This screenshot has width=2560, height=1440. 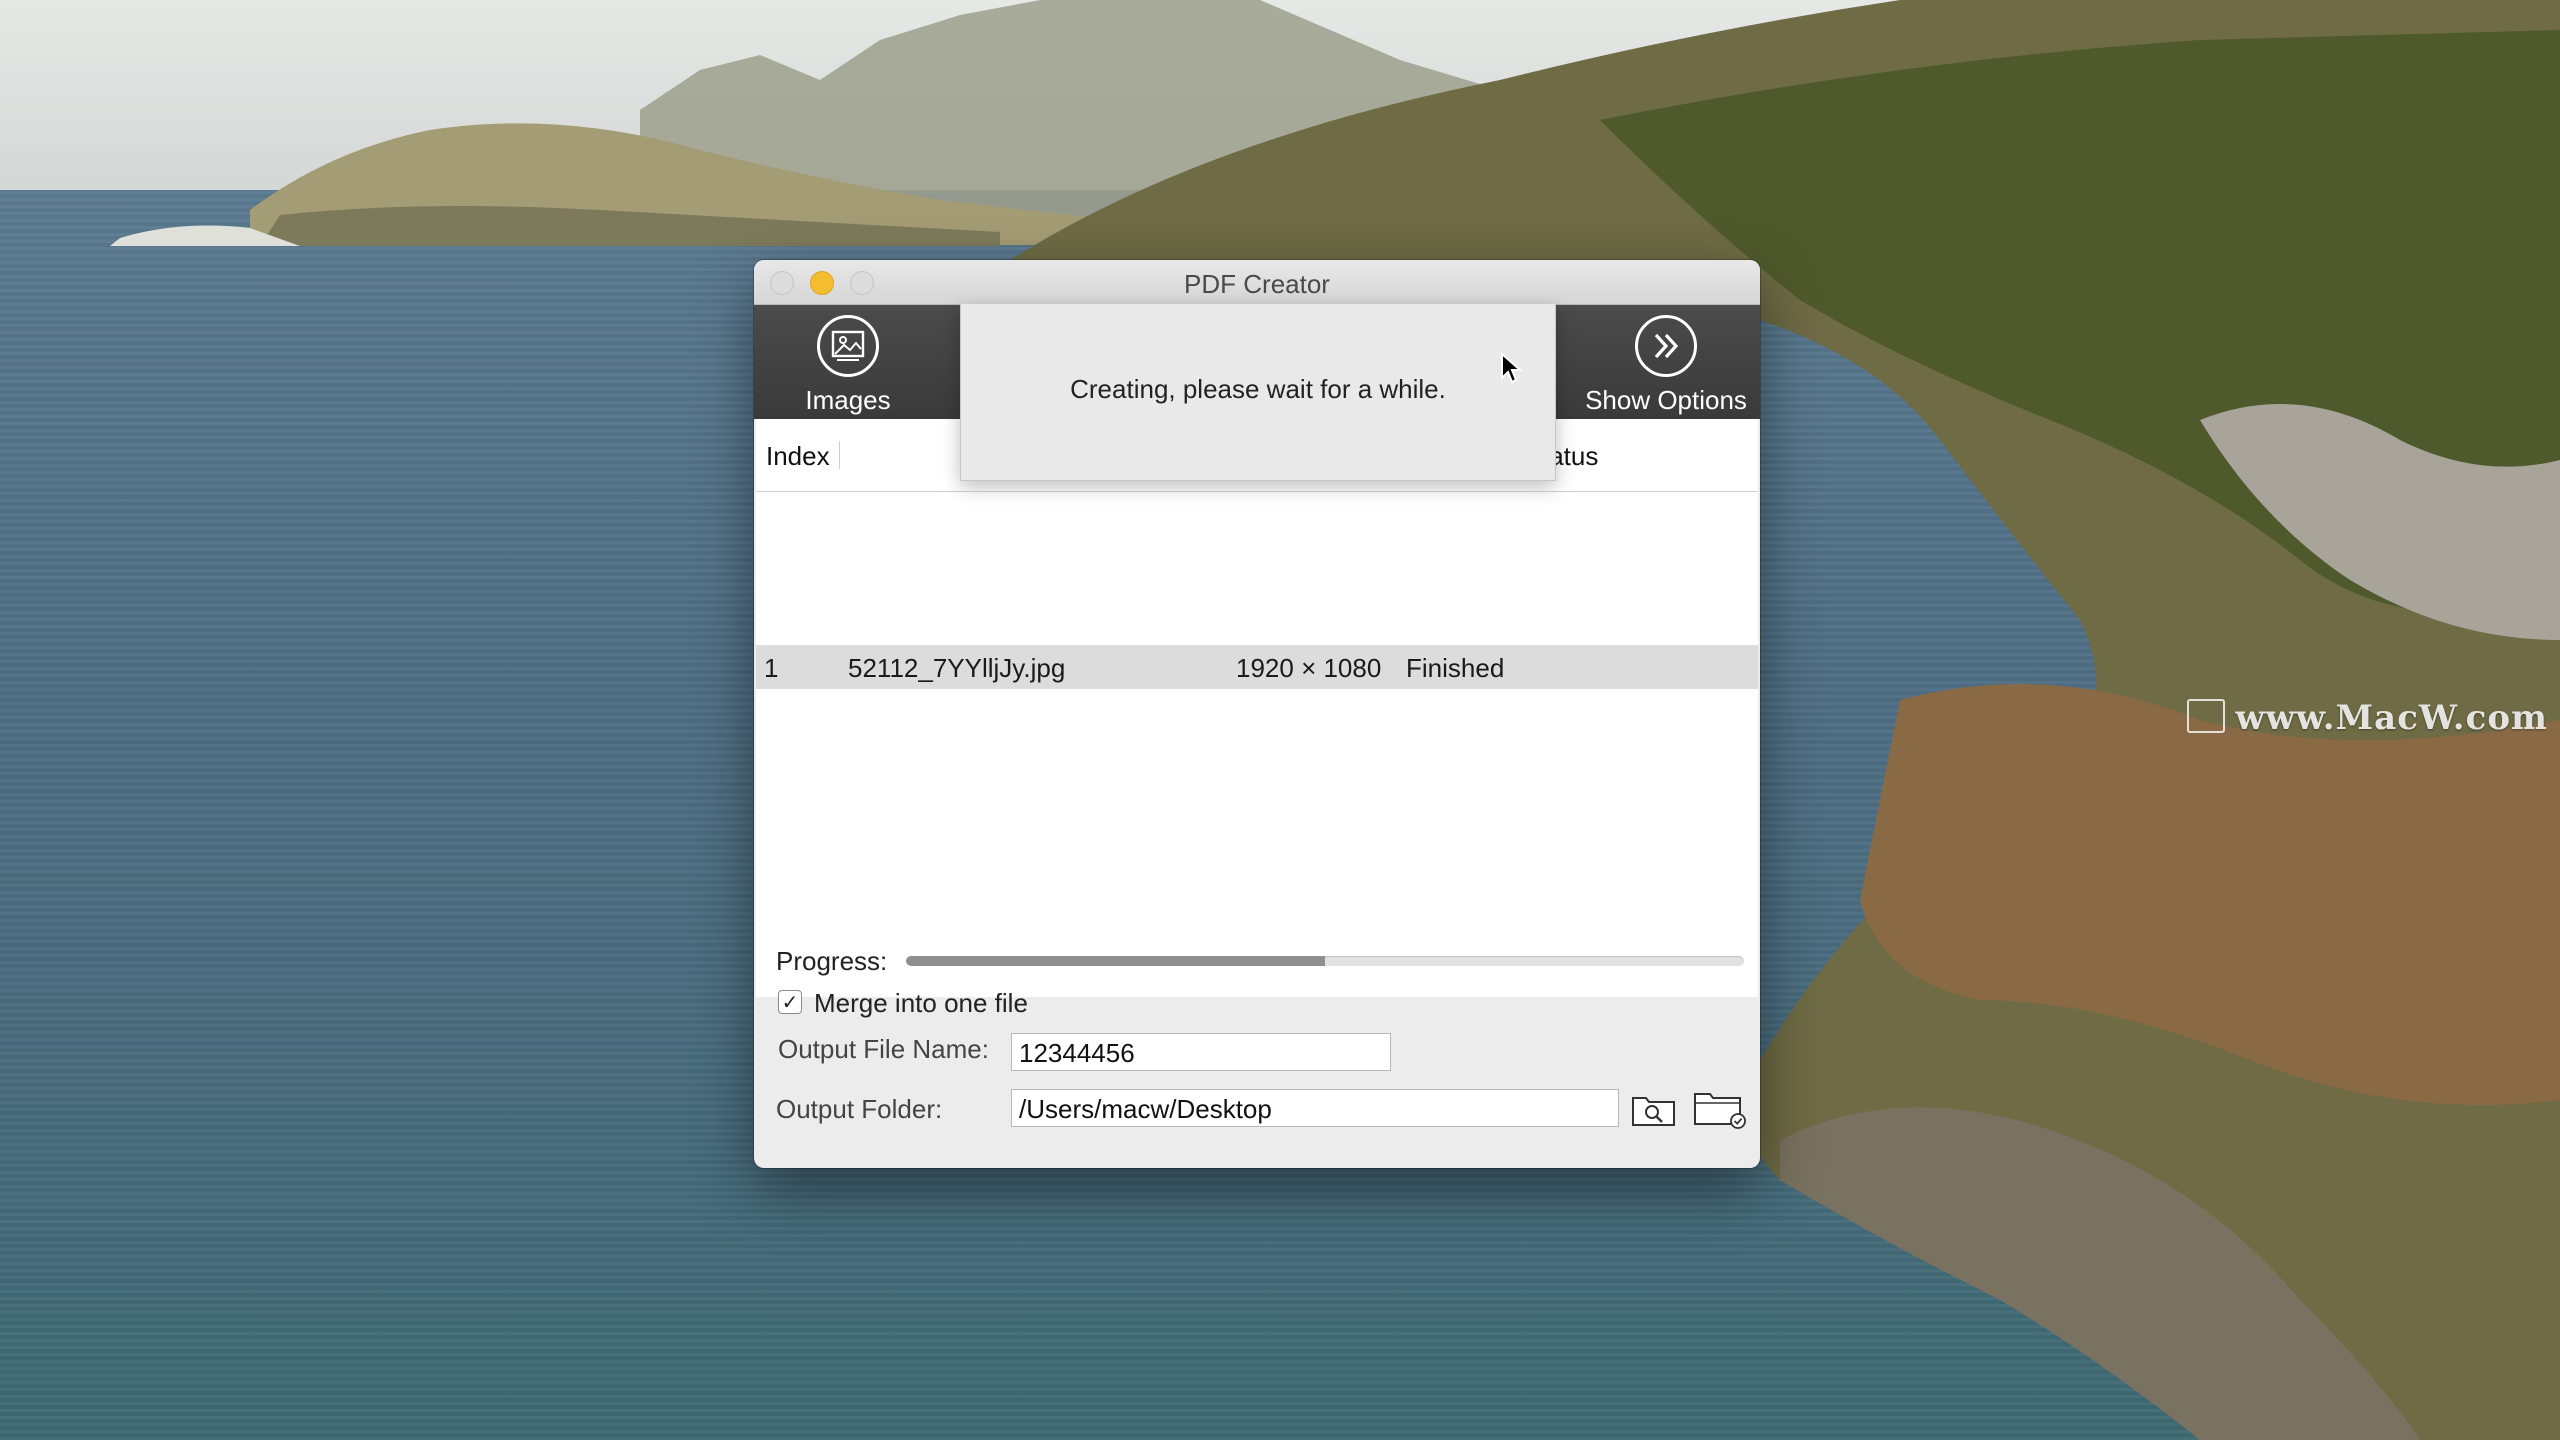 What do you see at coordinates (848, 400) in the screenshot?
I see `images-button-label: Images` at bounding box center [848, 400].